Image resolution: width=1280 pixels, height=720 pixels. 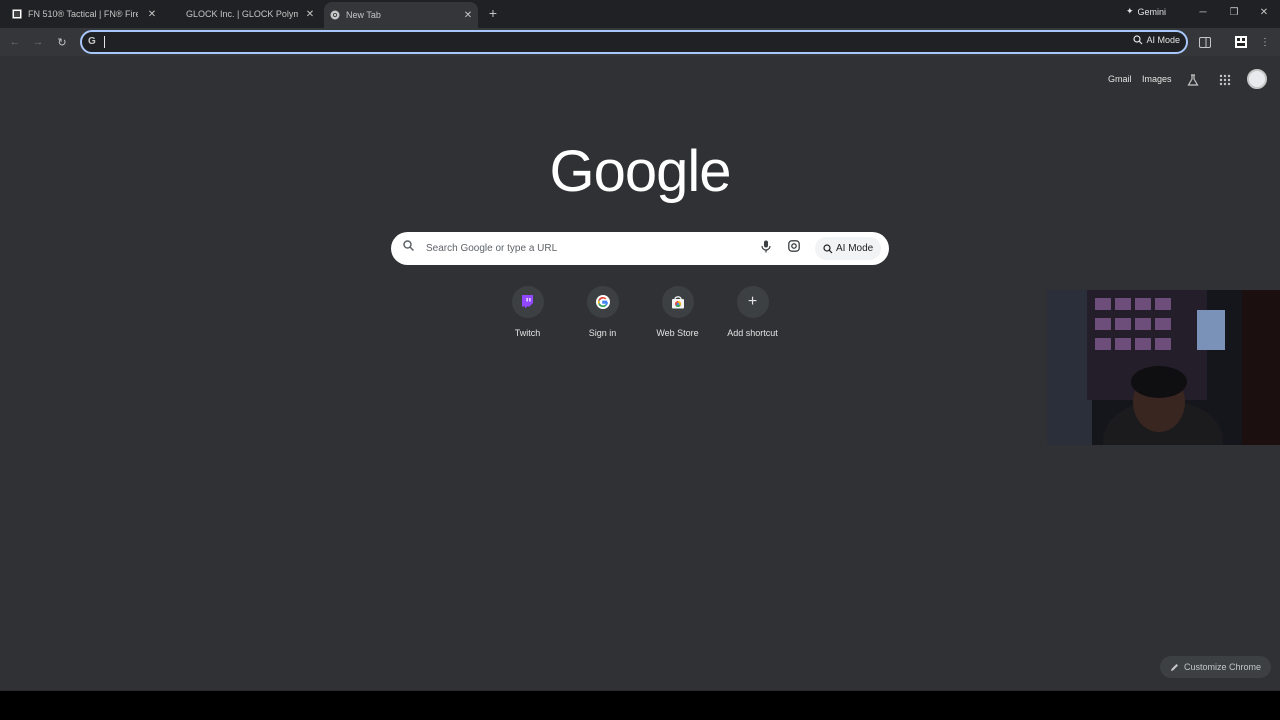 I want to click on pencil-icon, so click(x=1174, y=667).